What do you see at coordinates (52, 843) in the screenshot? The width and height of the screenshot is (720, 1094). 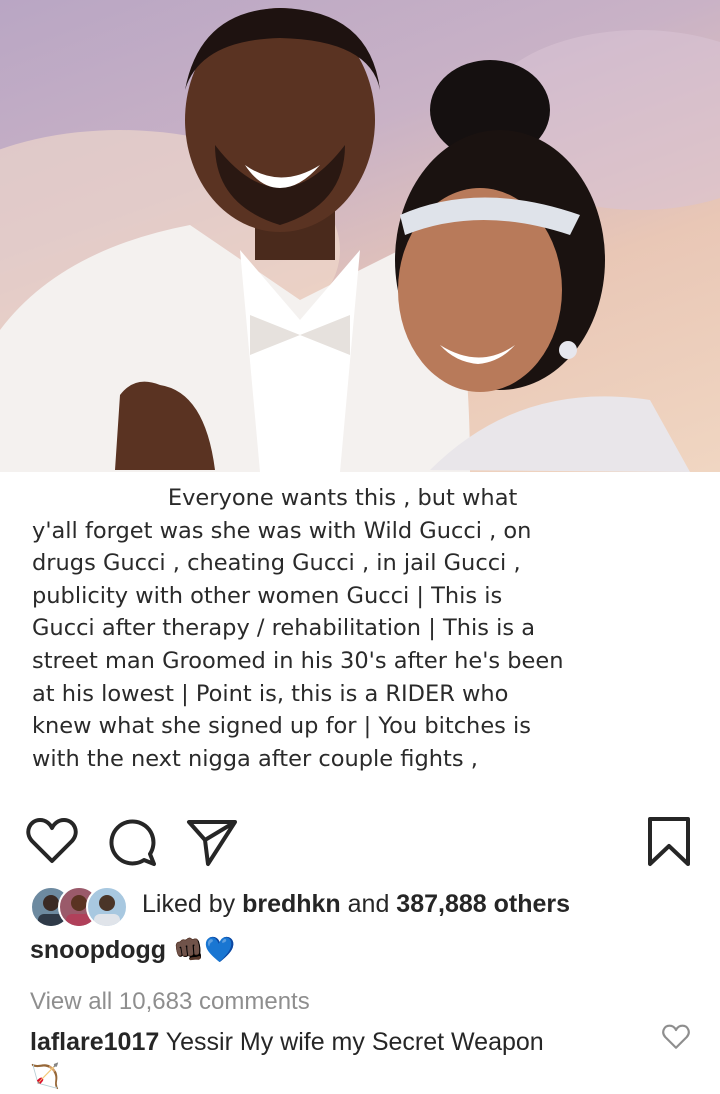 I see `heart-icon` at bounding box center [52, 843].